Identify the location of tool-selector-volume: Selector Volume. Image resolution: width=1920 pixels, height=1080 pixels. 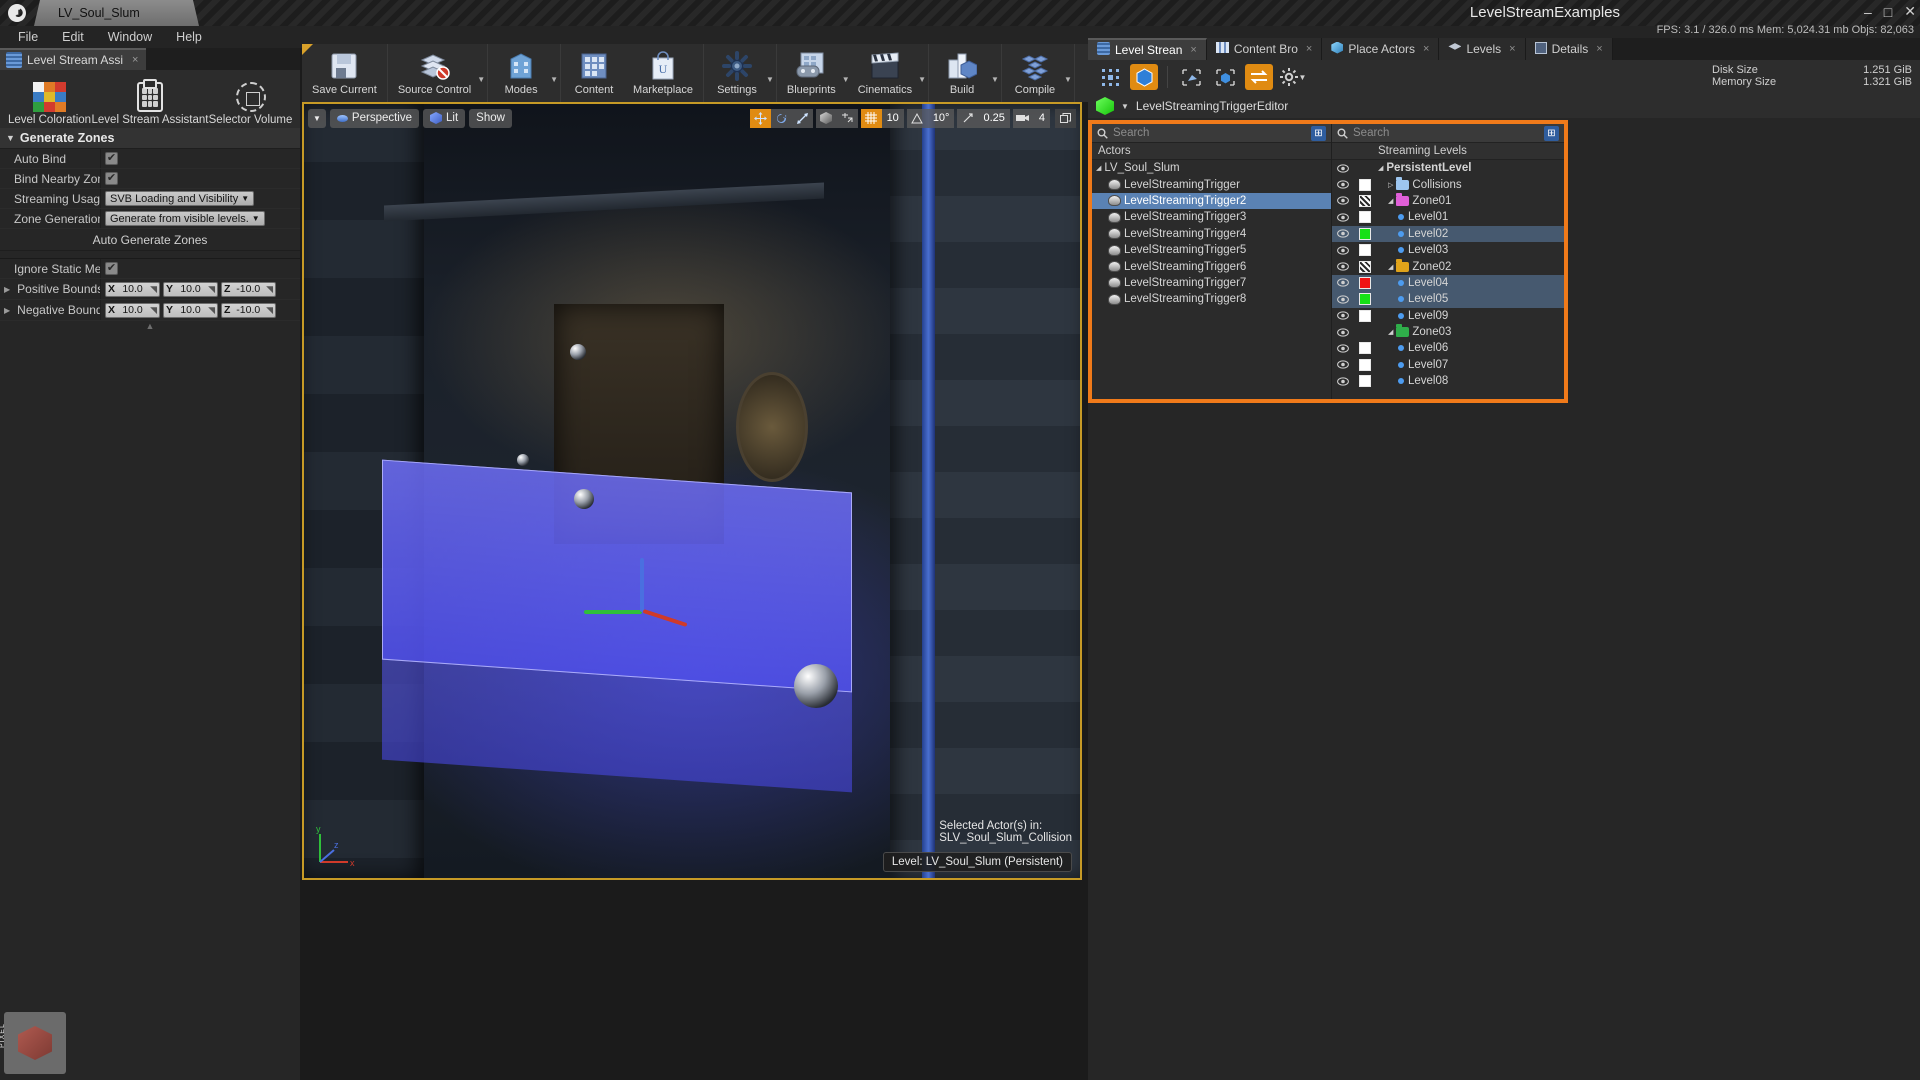
(250, 104).